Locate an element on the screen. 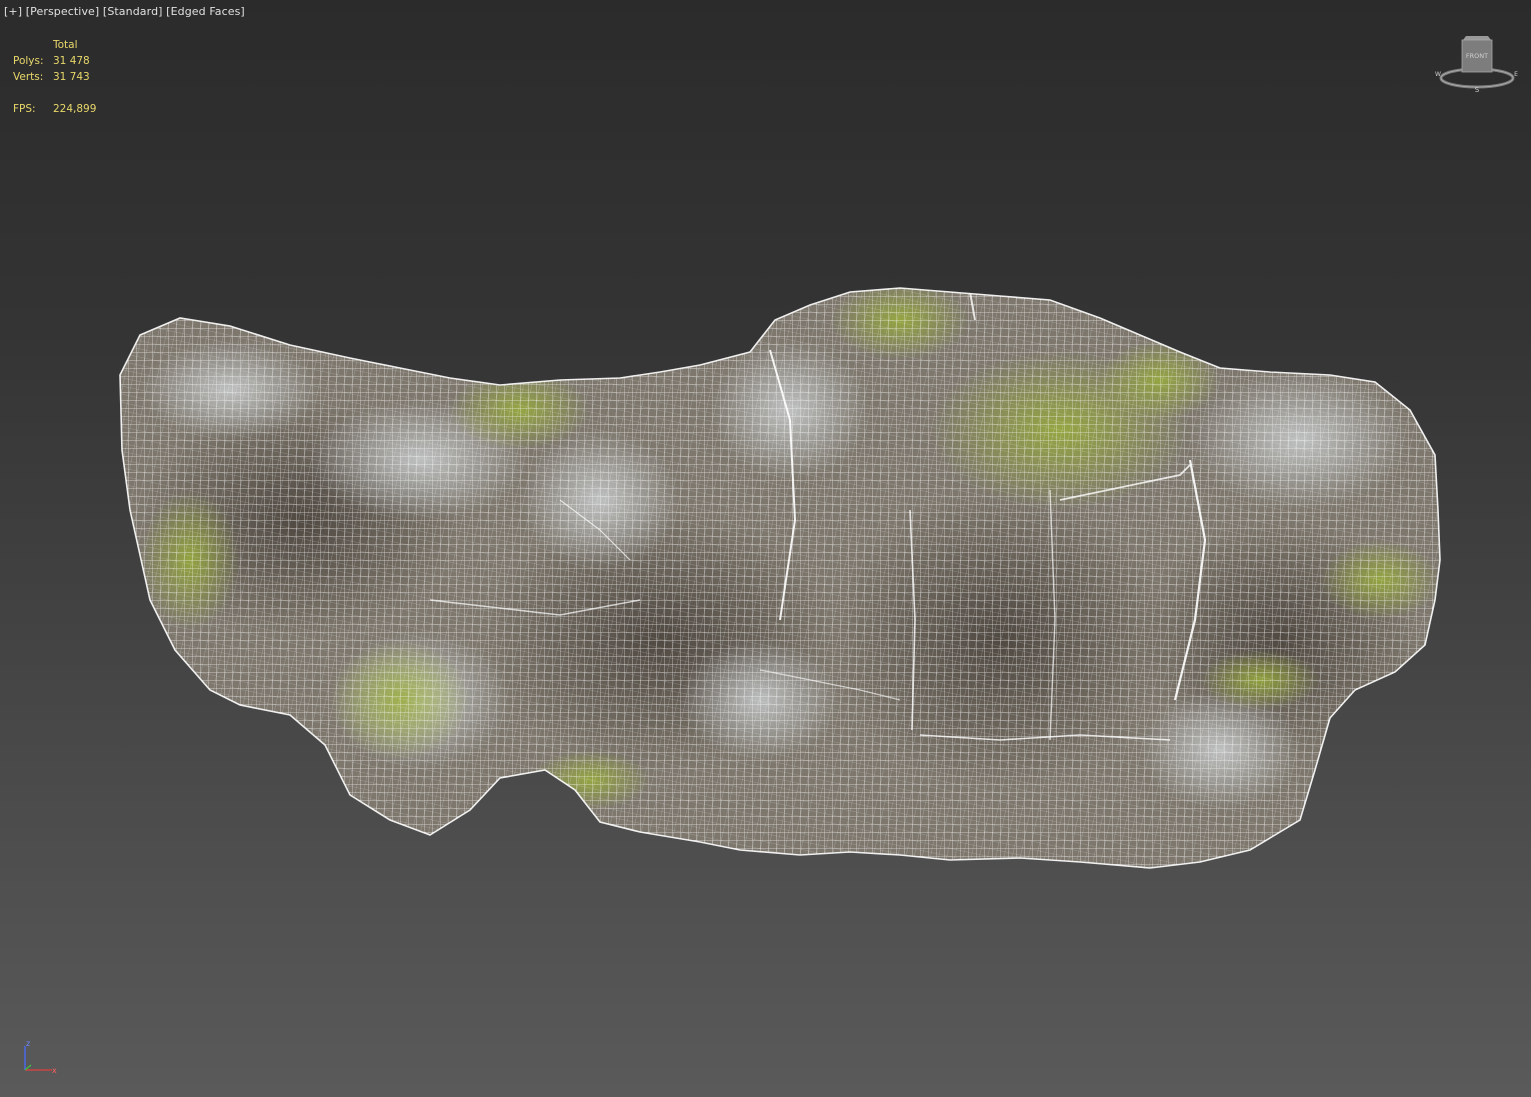  viewcube-compass-e: E is located at coordinates (1516, 74).